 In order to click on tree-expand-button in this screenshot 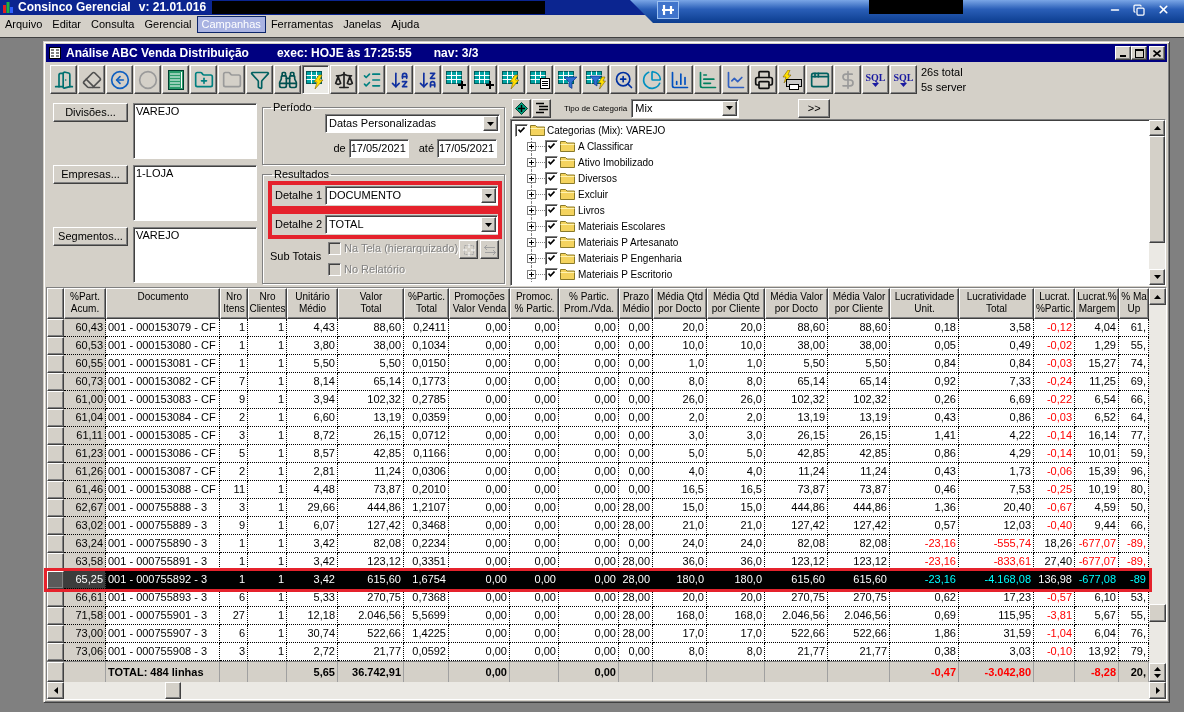, I will do `click(521, 108)`.